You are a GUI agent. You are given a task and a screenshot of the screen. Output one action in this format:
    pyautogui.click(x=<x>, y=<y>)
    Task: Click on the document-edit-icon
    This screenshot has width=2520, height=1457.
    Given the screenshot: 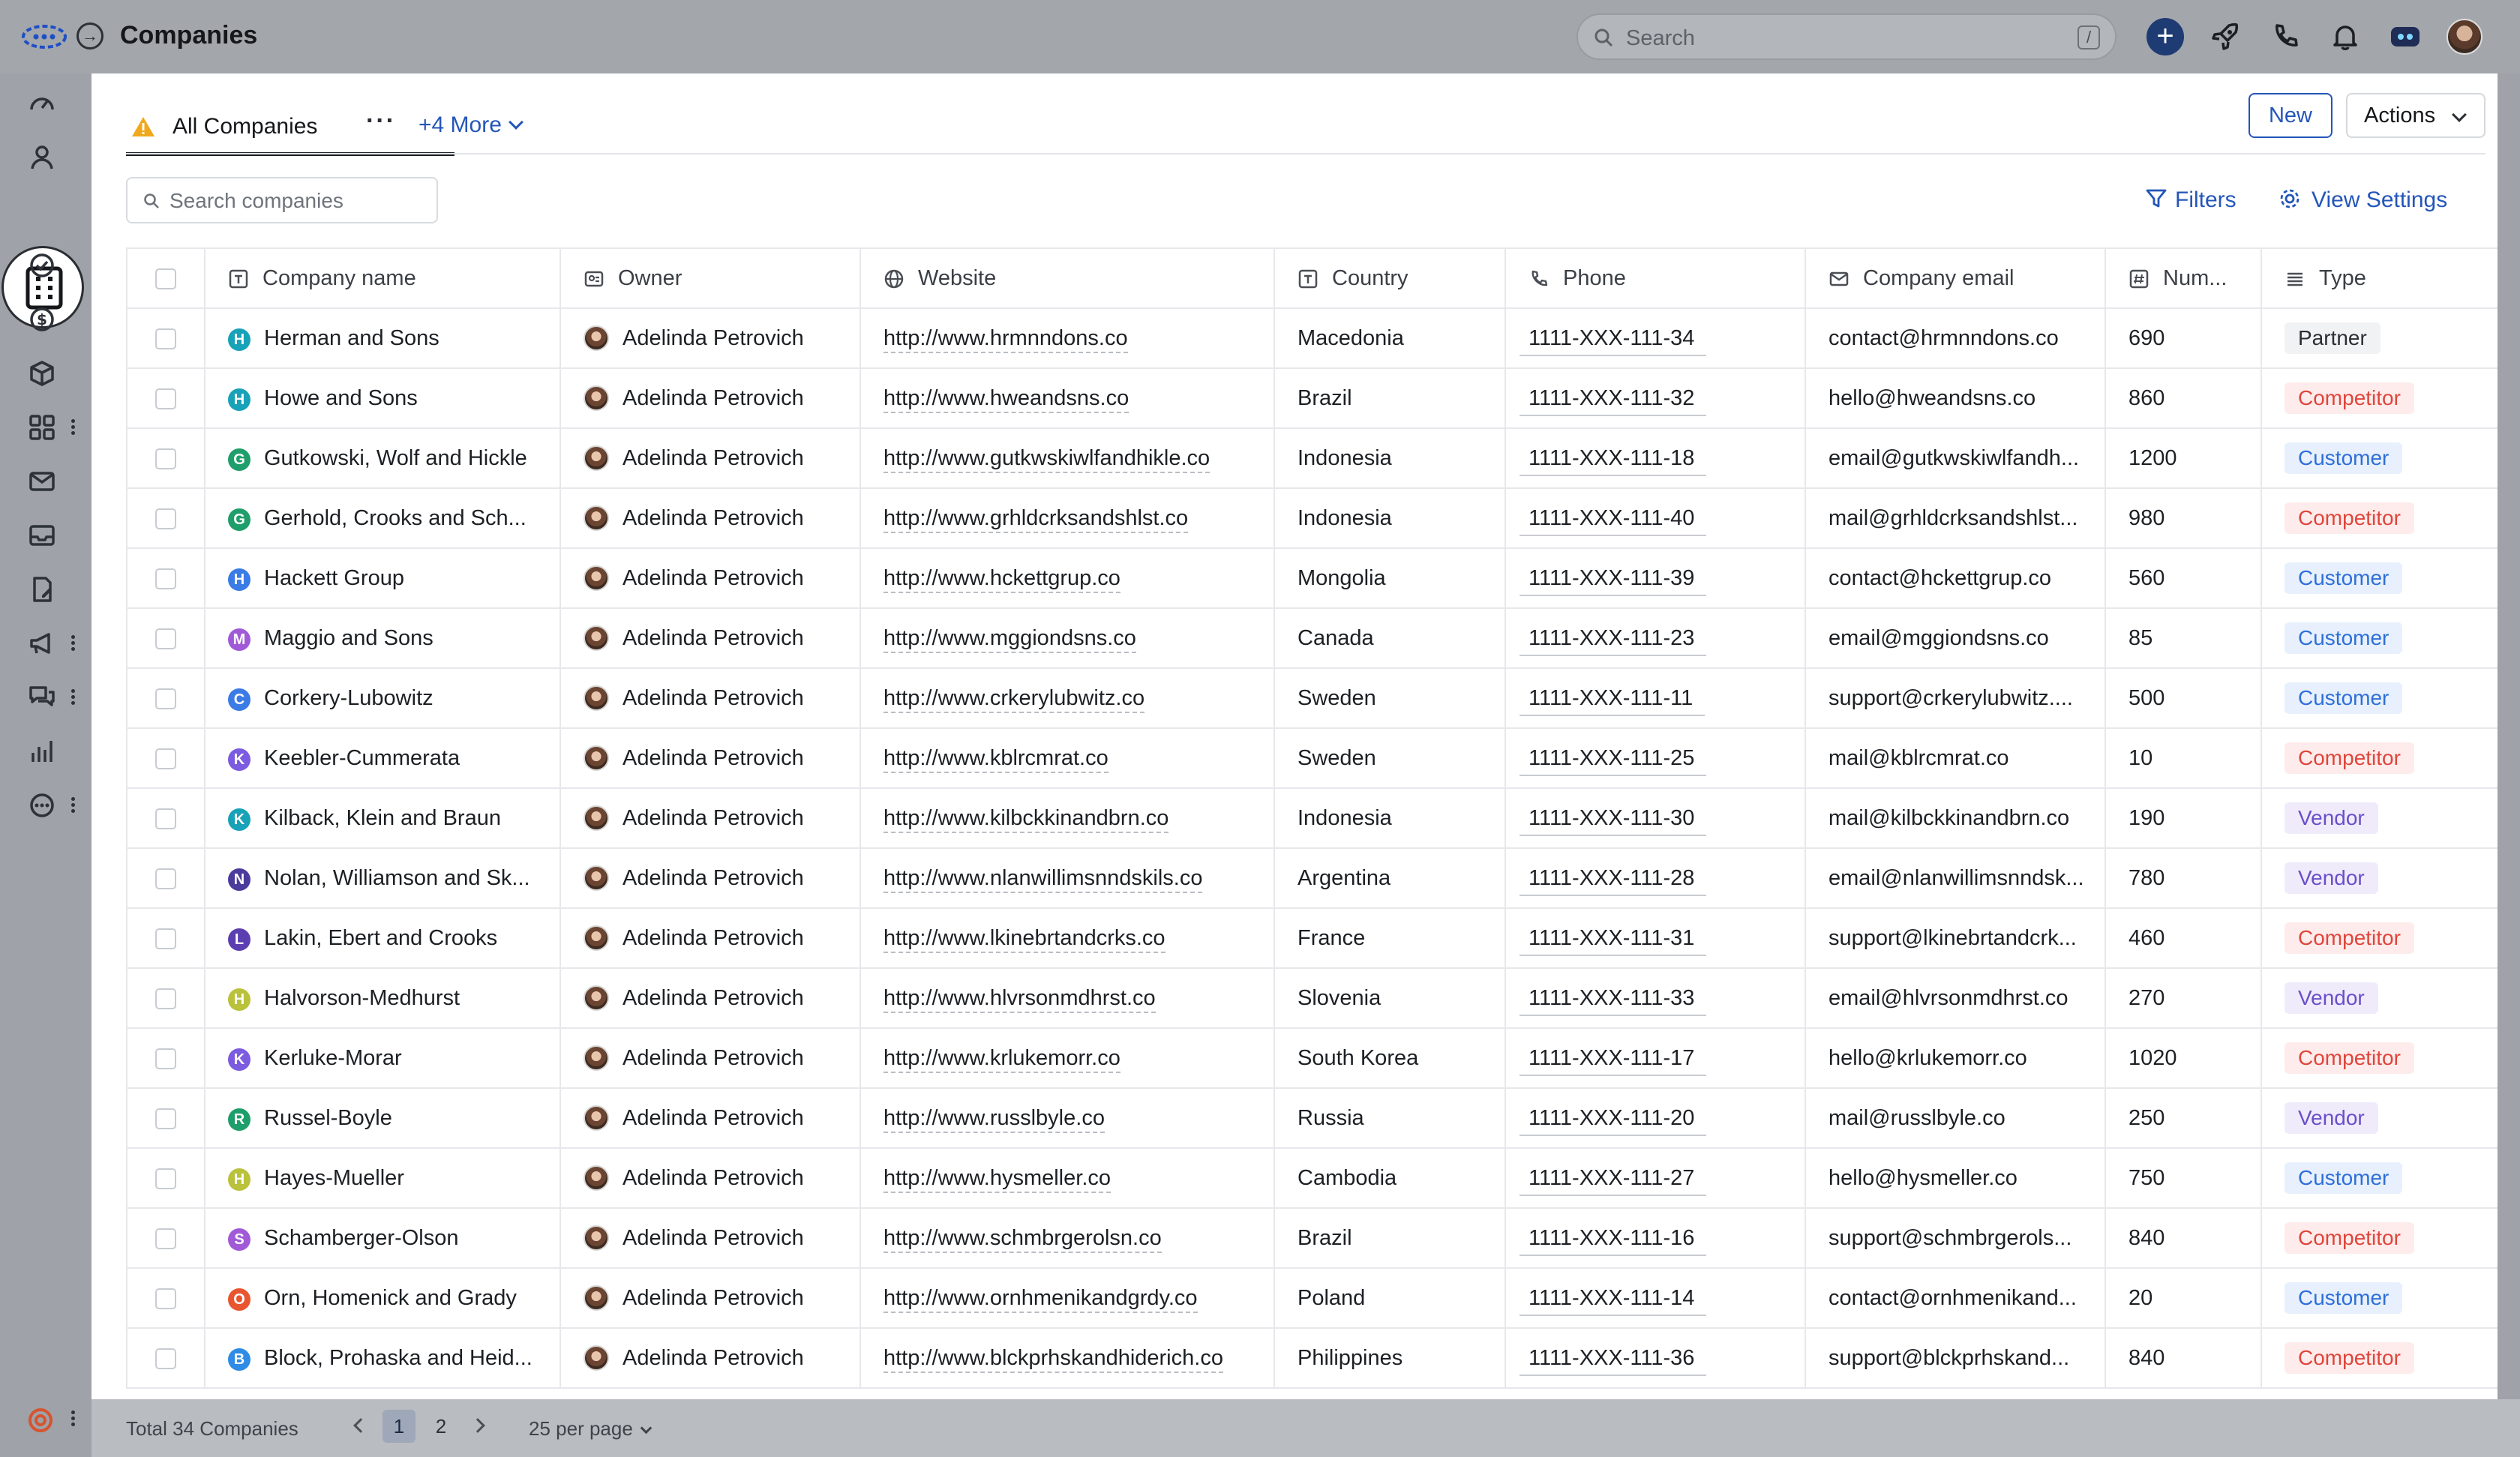 What is the action you would take?
    pyautogui.click(x=42, y=589)
    